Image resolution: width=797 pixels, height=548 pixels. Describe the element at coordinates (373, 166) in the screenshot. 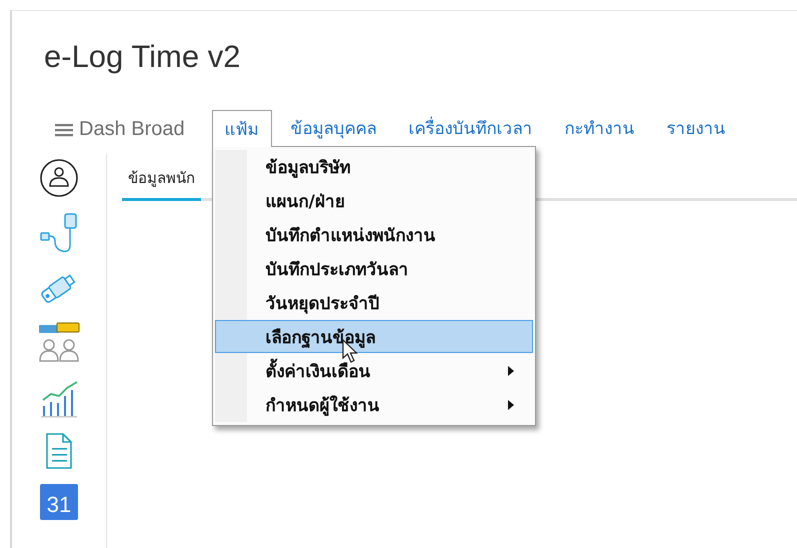

I see `menu-entry: ข้อมูลบริษัท` at that location.